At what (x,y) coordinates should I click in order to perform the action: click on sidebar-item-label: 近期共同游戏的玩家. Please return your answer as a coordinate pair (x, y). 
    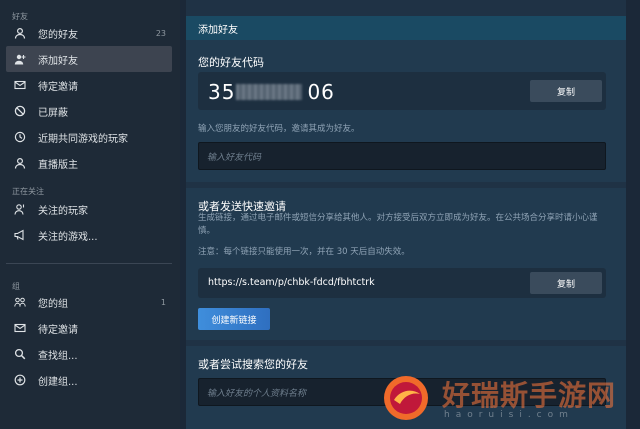
    Looking at the image, I should click on (83, 139).